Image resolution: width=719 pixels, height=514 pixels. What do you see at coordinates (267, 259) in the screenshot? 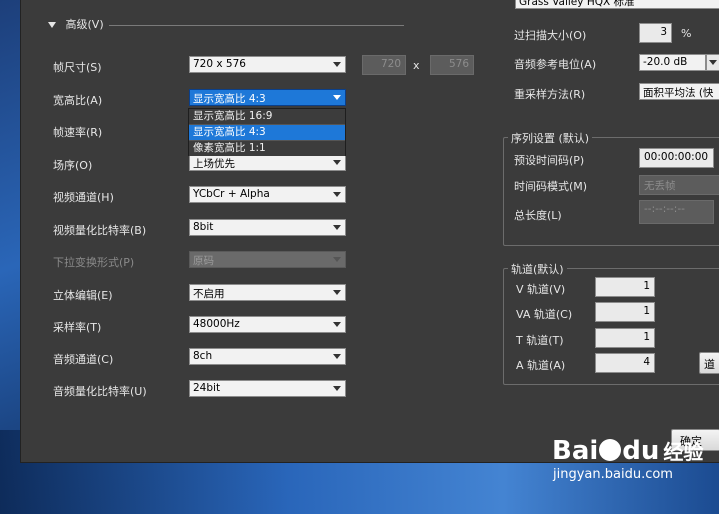
I see `pulldown-select: 原码` at bounding box center [267, 259].